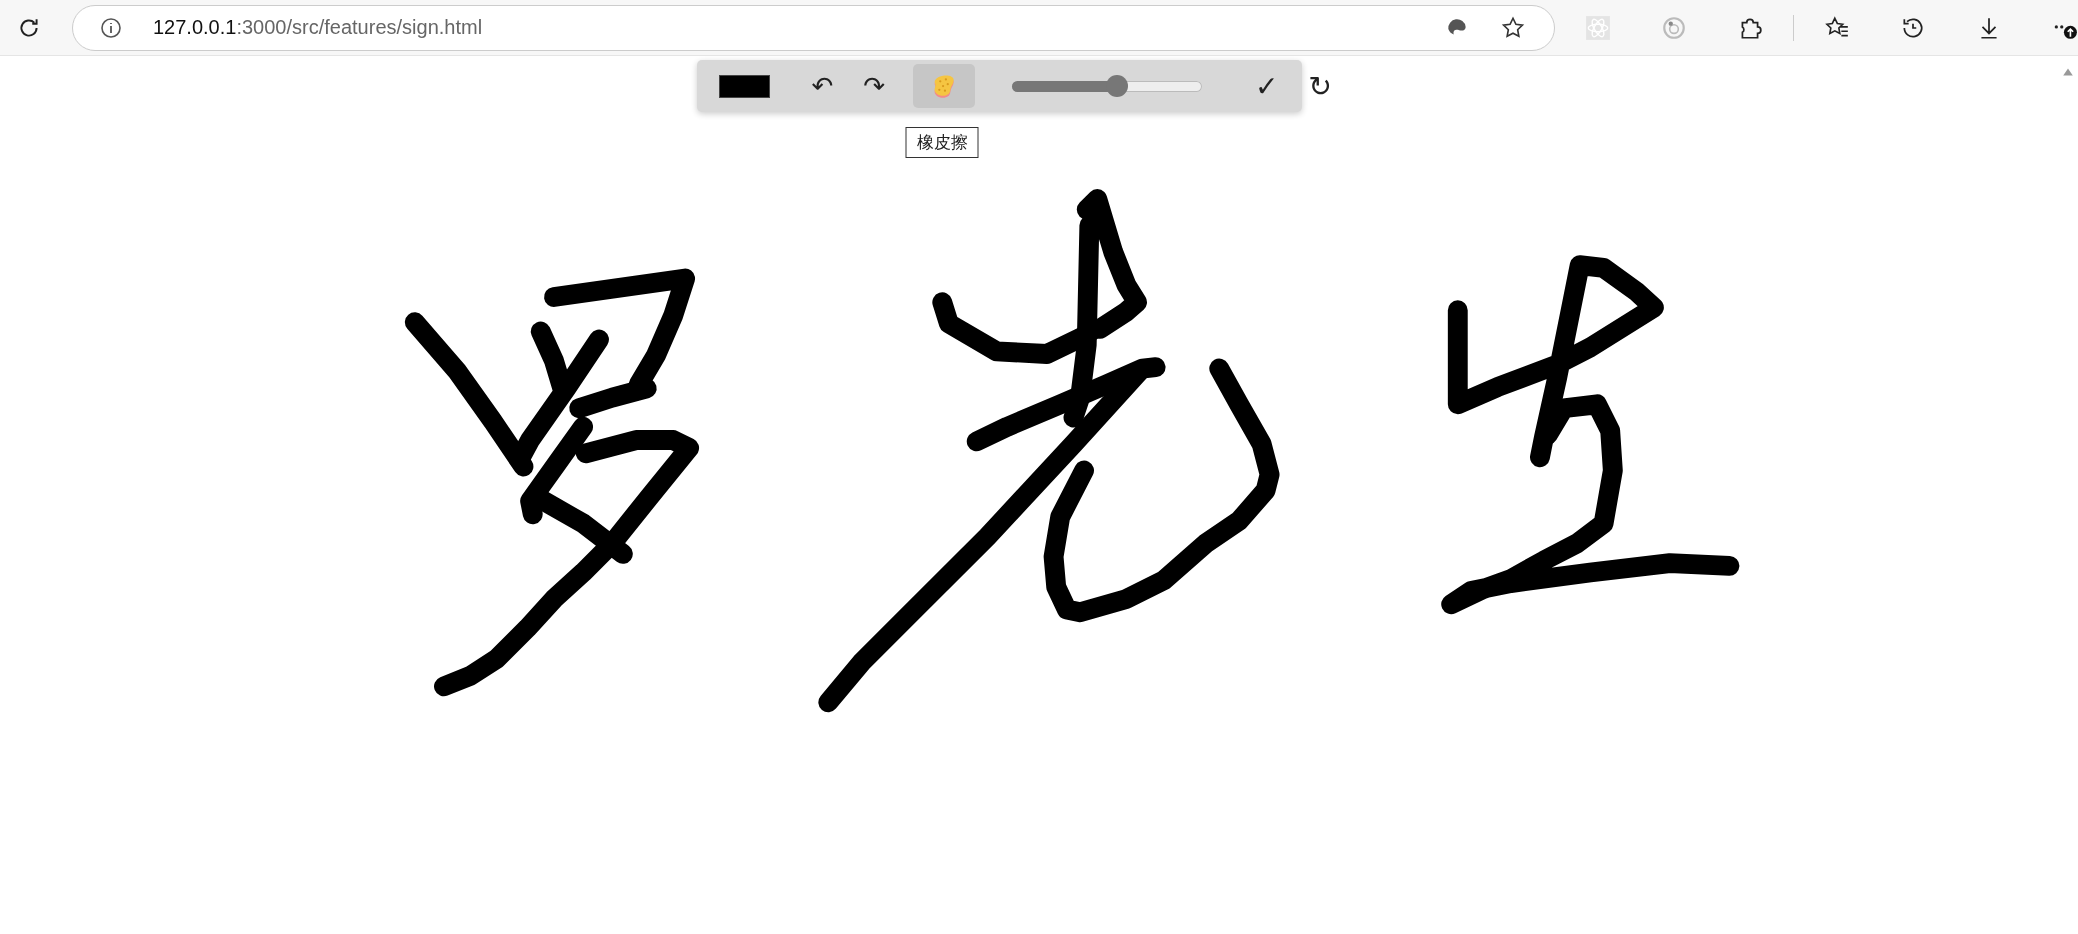 The image size is (2078, 934). Describe the element at coordinates (822, 86) in the screenshot. I see `history-button: ↶` at that location.